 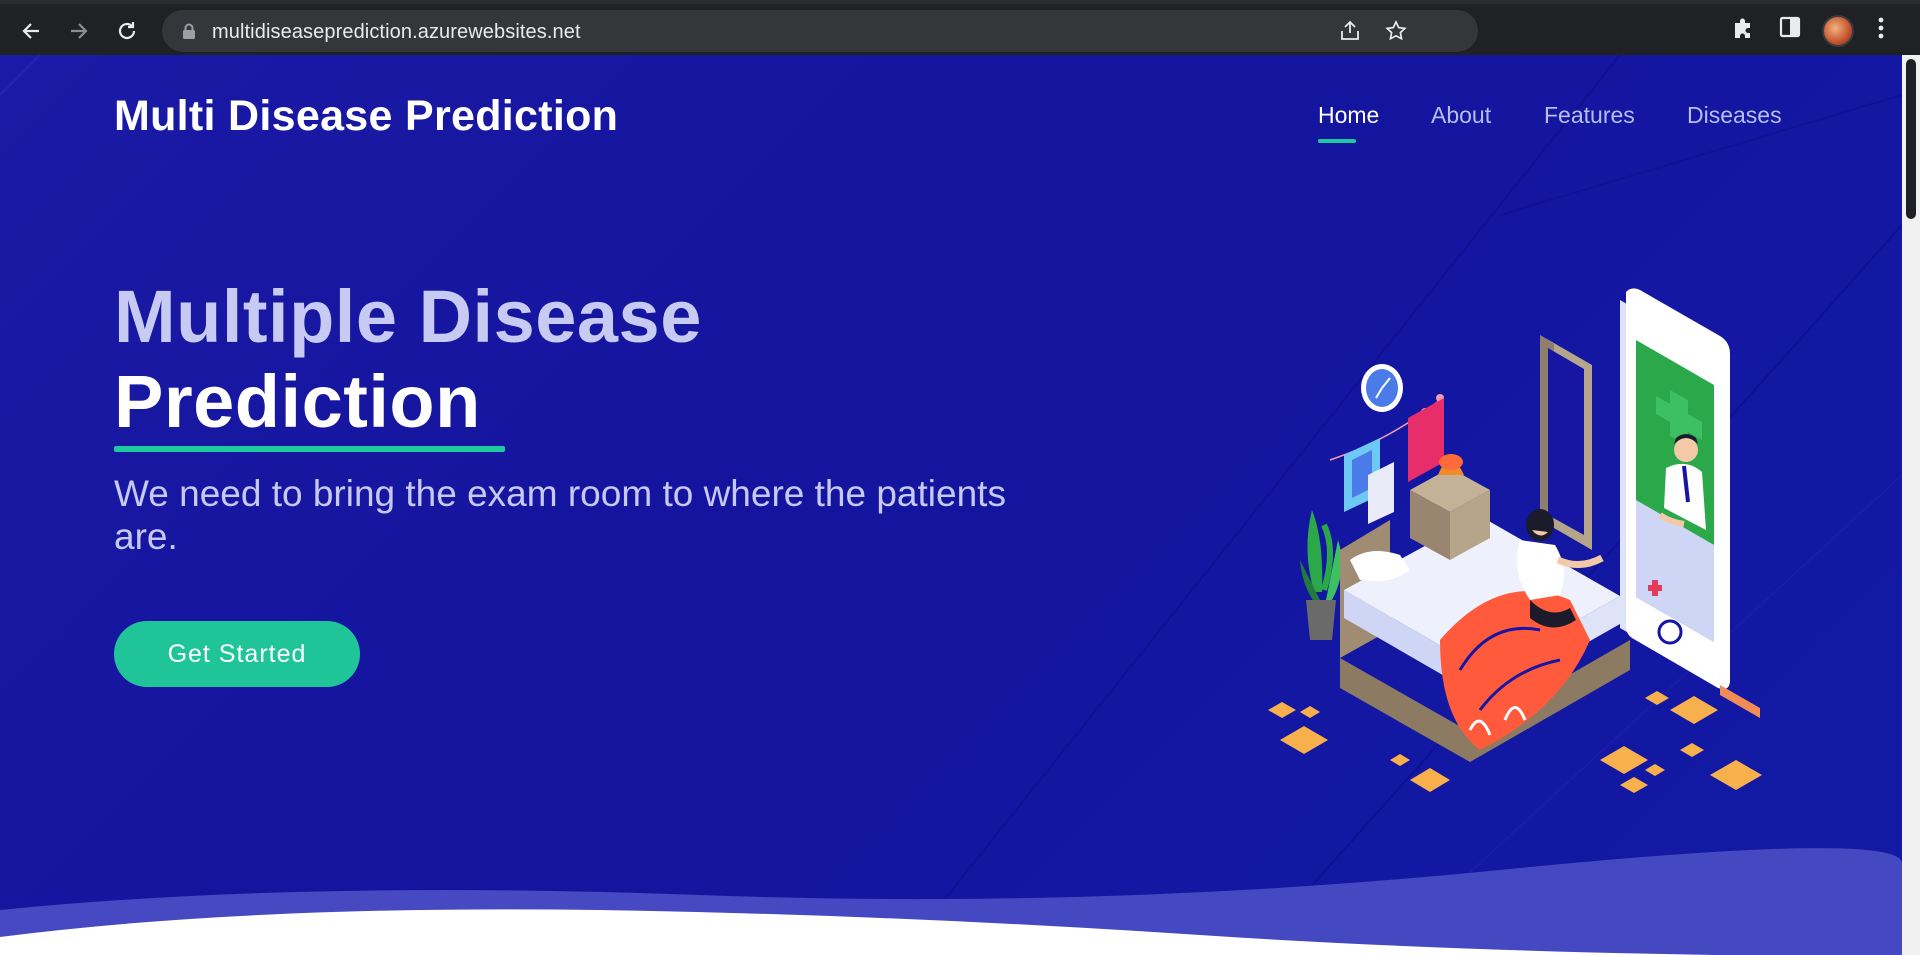 I want to click on back-icon, so click(x=31, y=31).